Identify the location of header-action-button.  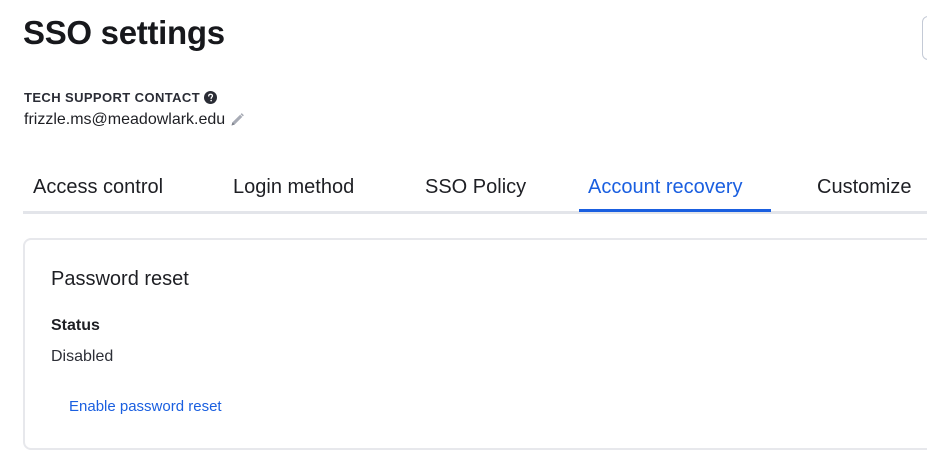
(924, 38).